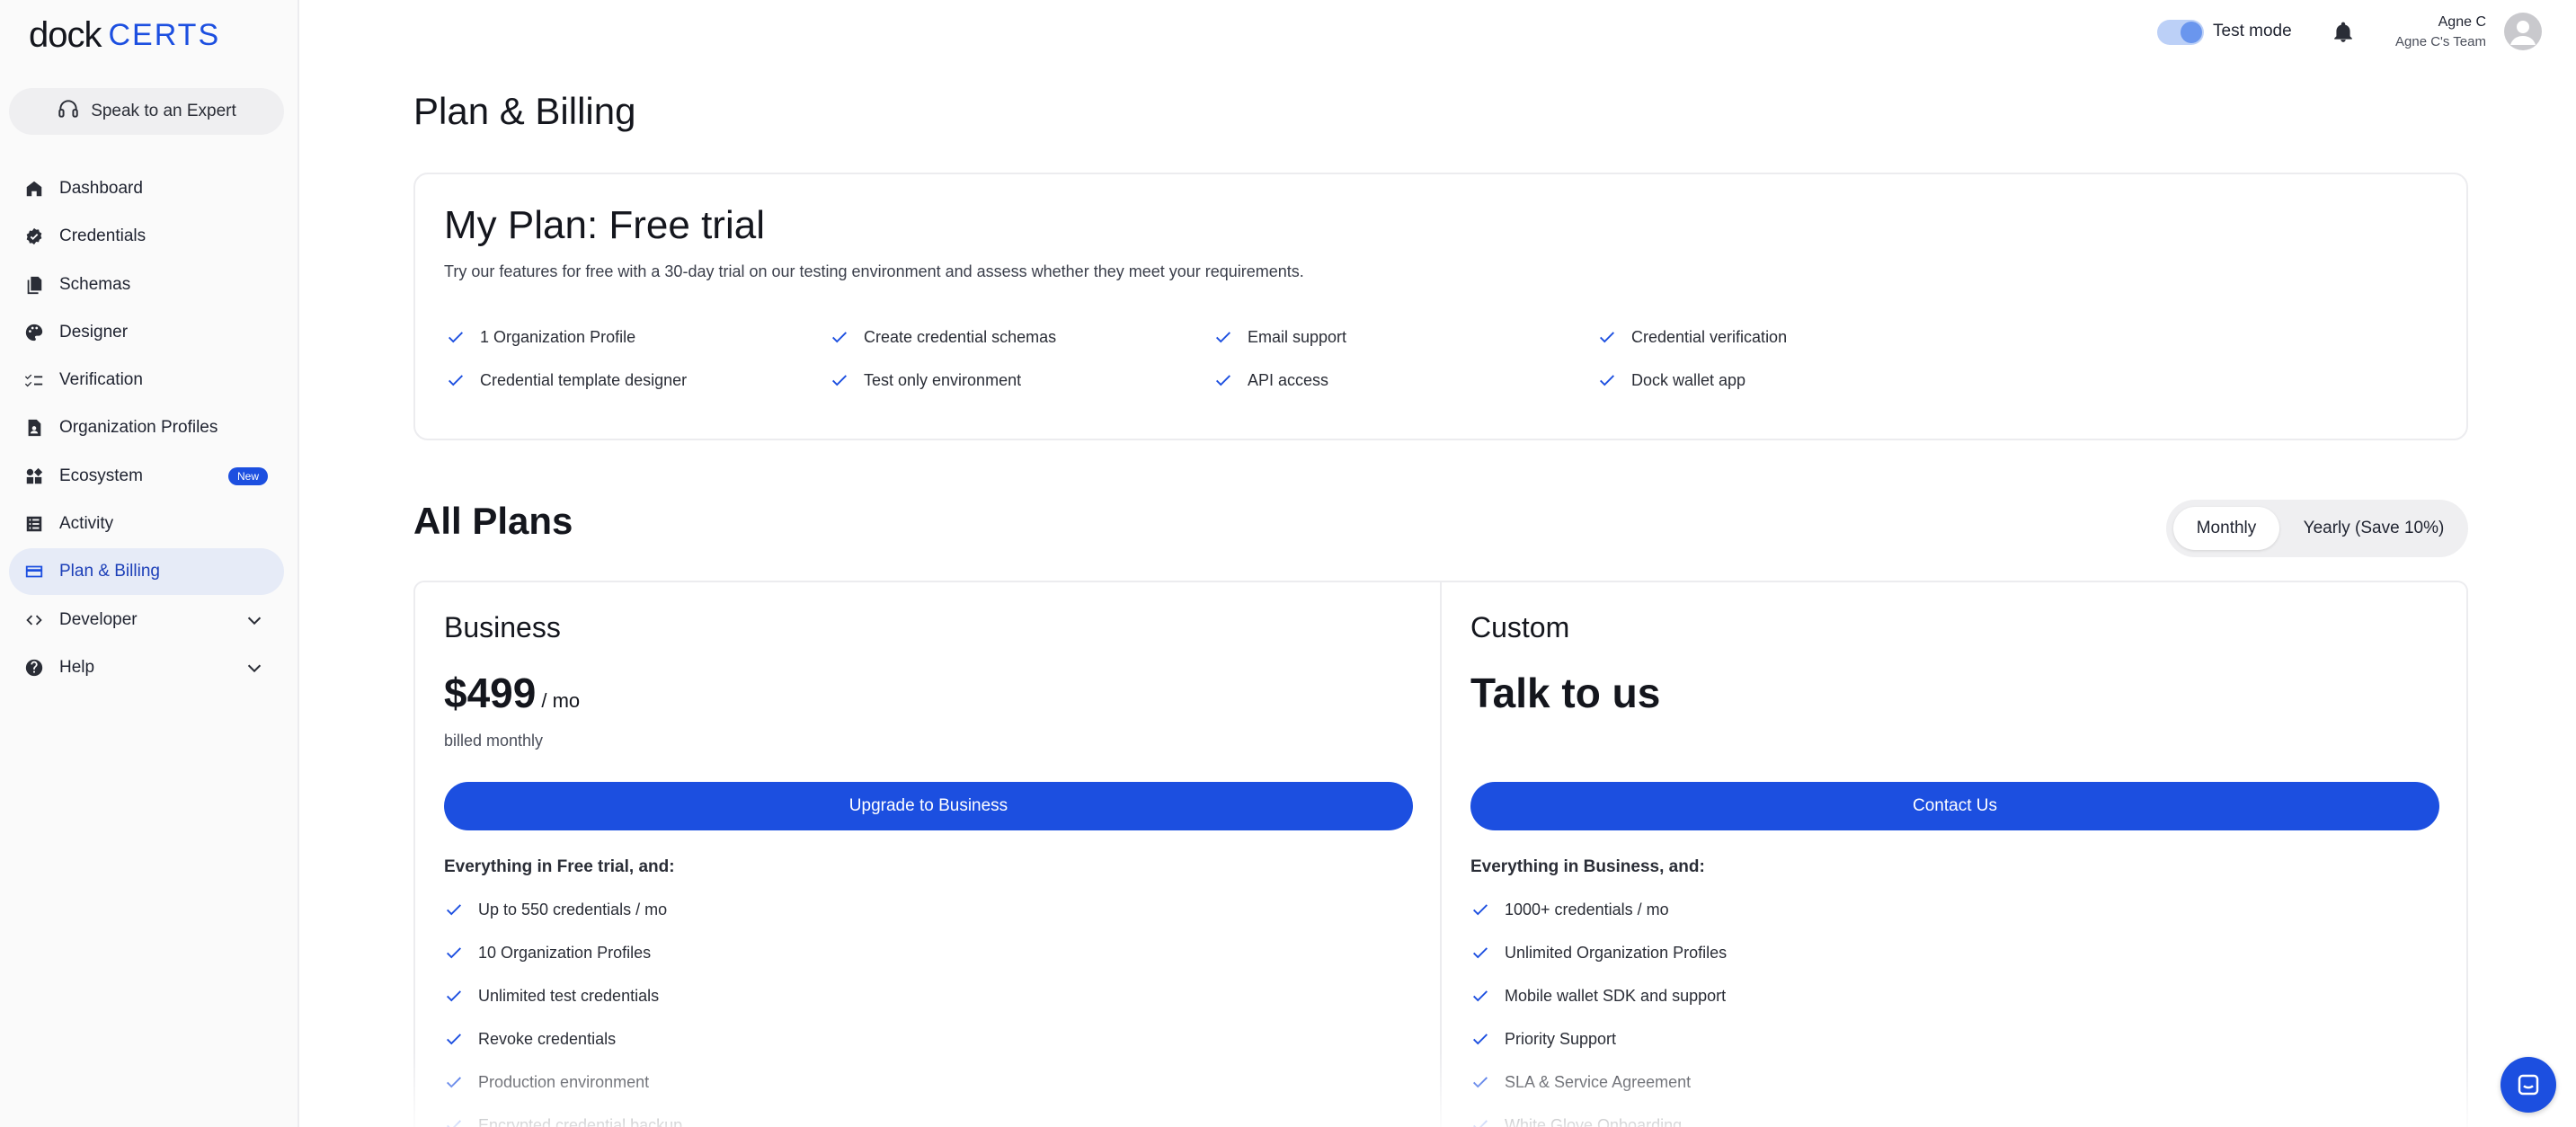  What do you see at coordinates (563, 1038) in the screenshot?
I see `list-item: Revoke credentials` at bounding box center [563, 1038].